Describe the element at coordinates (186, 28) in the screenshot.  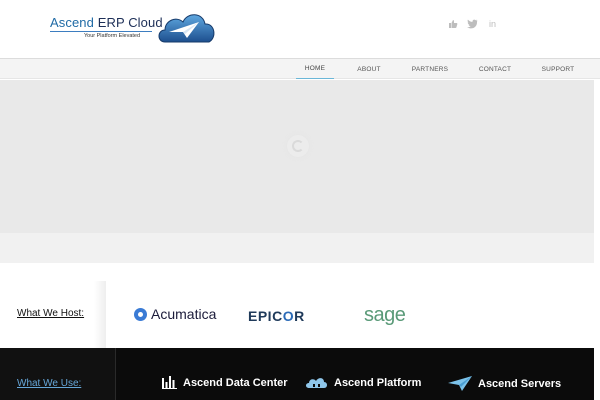
I see `cloud-plane-logo-icon` at that location.